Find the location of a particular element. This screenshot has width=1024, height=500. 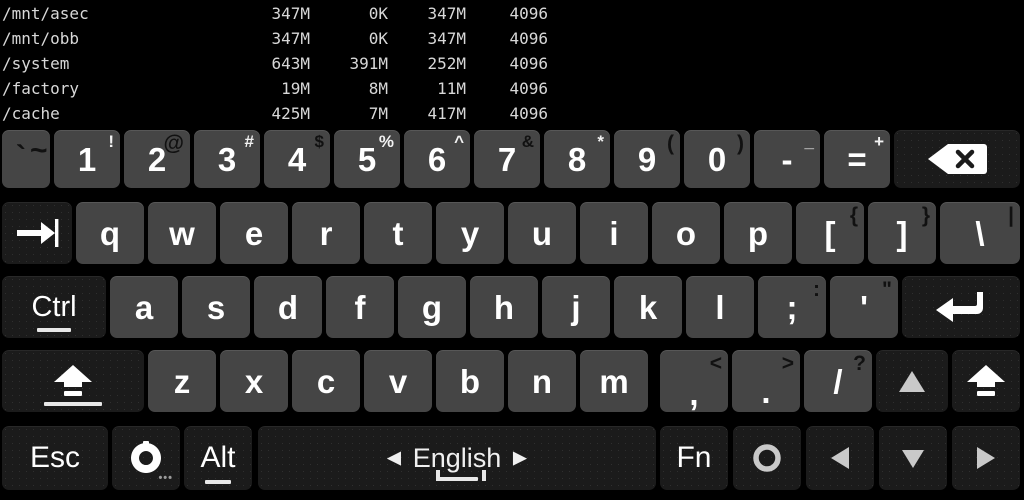

key-g: g is located at coordinates (432, 307).